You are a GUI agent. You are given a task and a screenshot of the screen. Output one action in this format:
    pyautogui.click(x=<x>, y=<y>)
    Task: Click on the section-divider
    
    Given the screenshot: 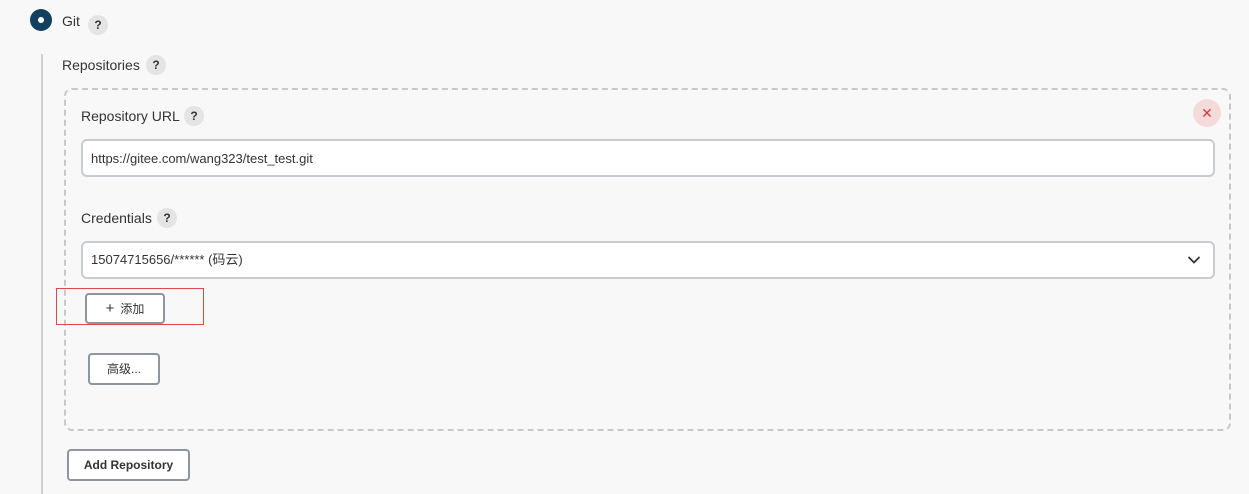 What is the action you would take?
    pyautogui.click(x=42, y=274)
    